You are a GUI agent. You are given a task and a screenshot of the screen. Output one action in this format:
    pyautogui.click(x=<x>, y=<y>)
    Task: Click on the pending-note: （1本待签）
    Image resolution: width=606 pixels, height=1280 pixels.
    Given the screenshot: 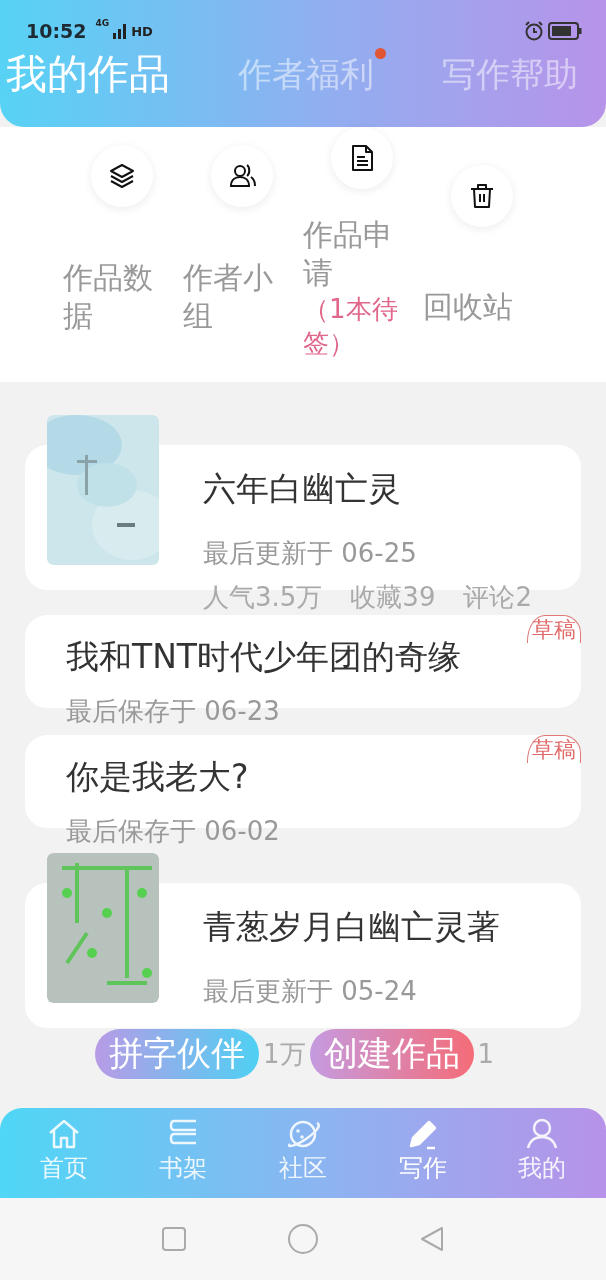 What is the action you would take?
    pyautogui.click(x=351, y=326)
    